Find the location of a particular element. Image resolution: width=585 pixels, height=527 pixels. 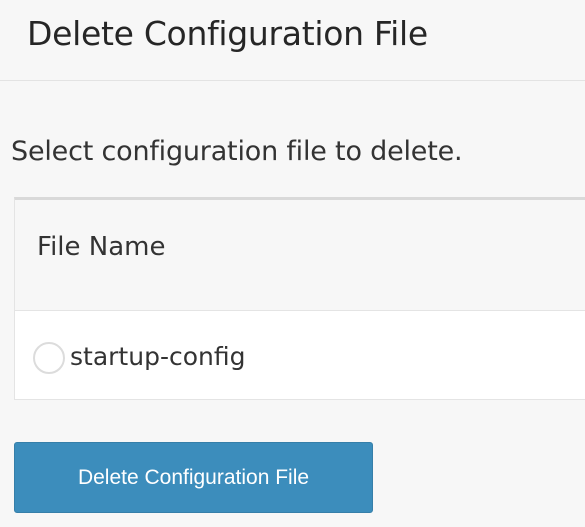

page-title: Delete Configuration File is located at coordinates (227, 33).